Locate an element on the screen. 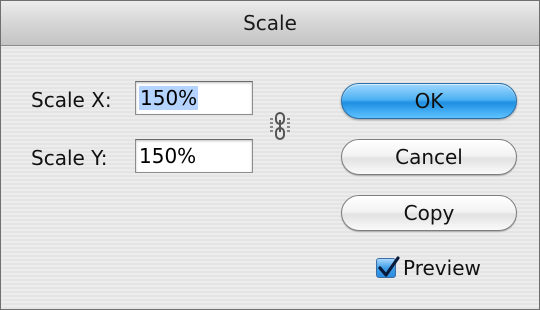  scale-y-label: Scale Y: is located at coordinates (69, 158).